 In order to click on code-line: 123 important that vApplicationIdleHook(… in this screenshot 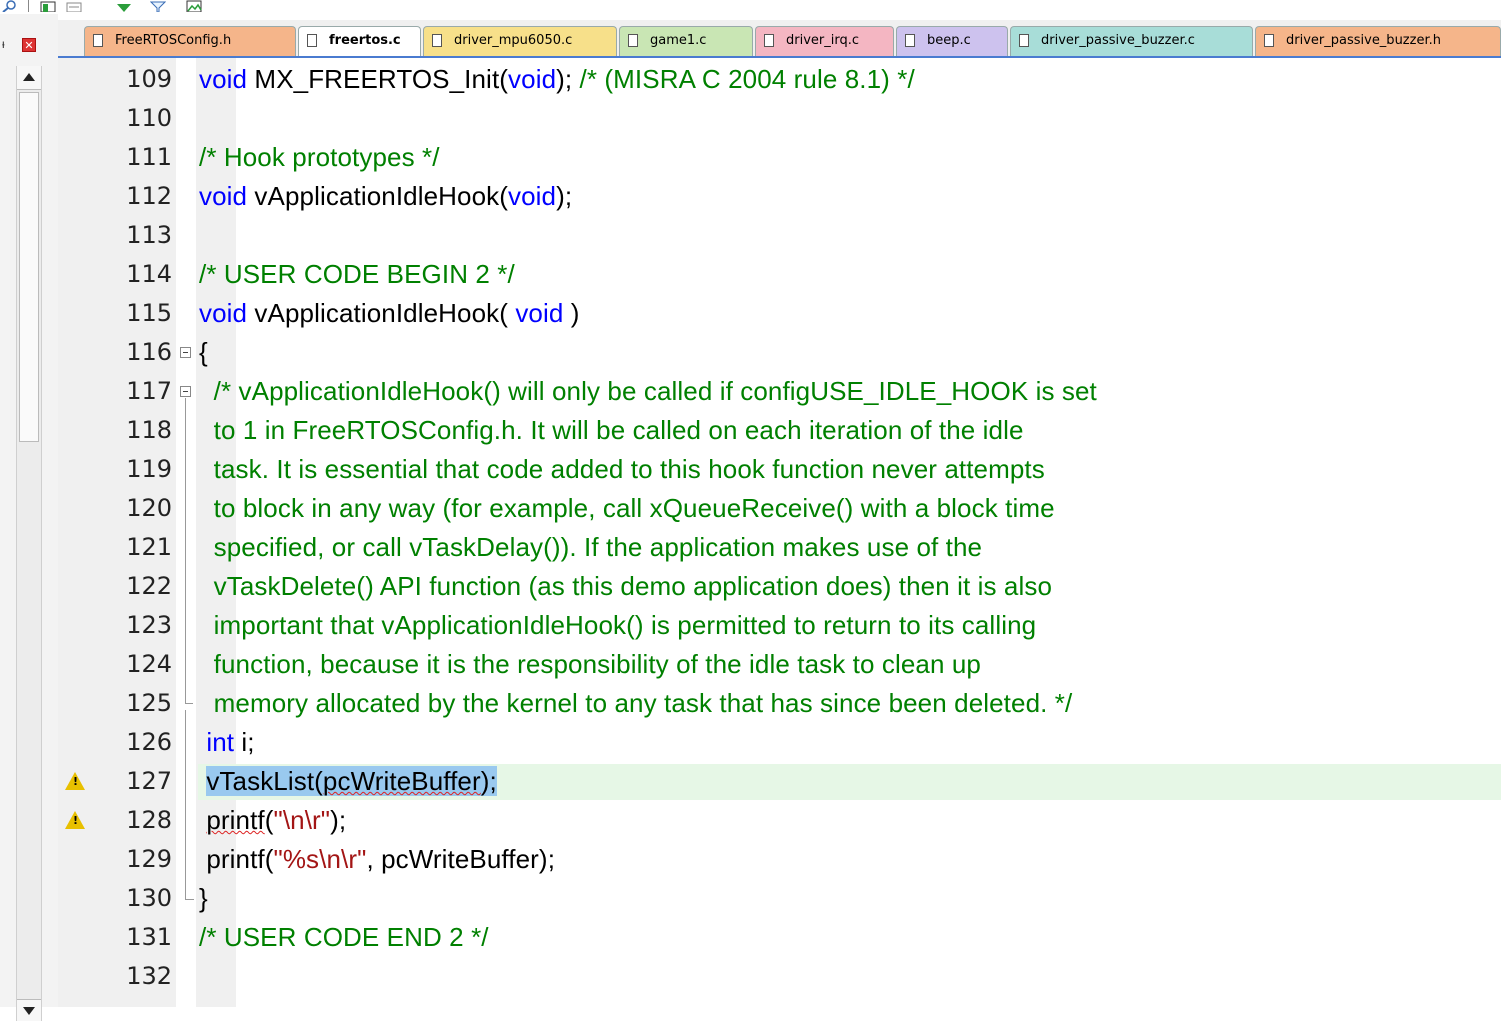, I will do `click(779, 625)`.